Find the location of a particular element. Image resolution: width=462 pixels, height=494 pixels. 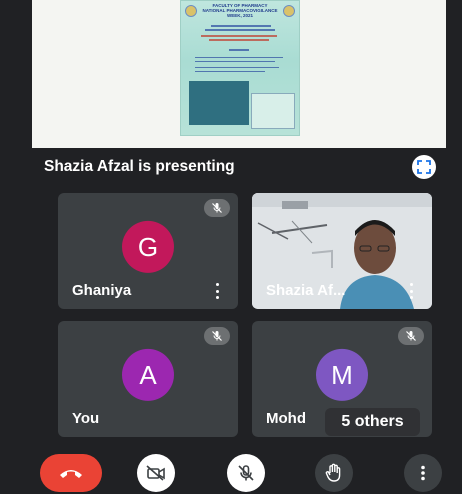

slide-image is located at coordinates (219, 103).